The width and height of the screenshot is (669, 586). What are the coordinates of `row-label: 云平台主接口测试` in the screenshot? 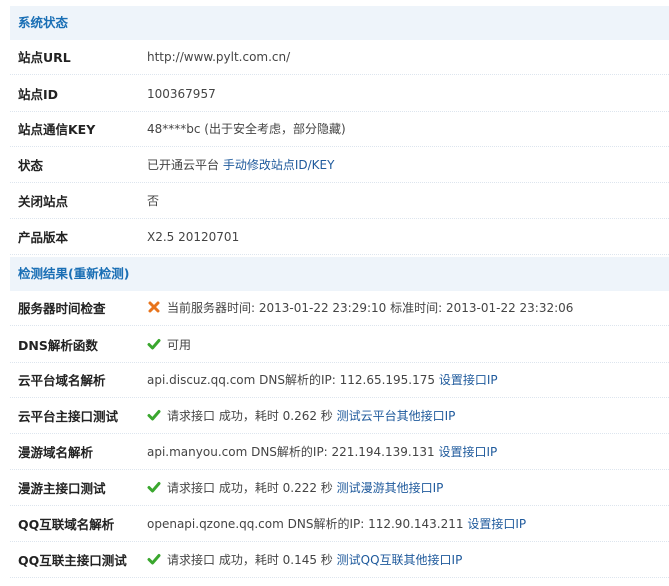 It's located at (68, 416).